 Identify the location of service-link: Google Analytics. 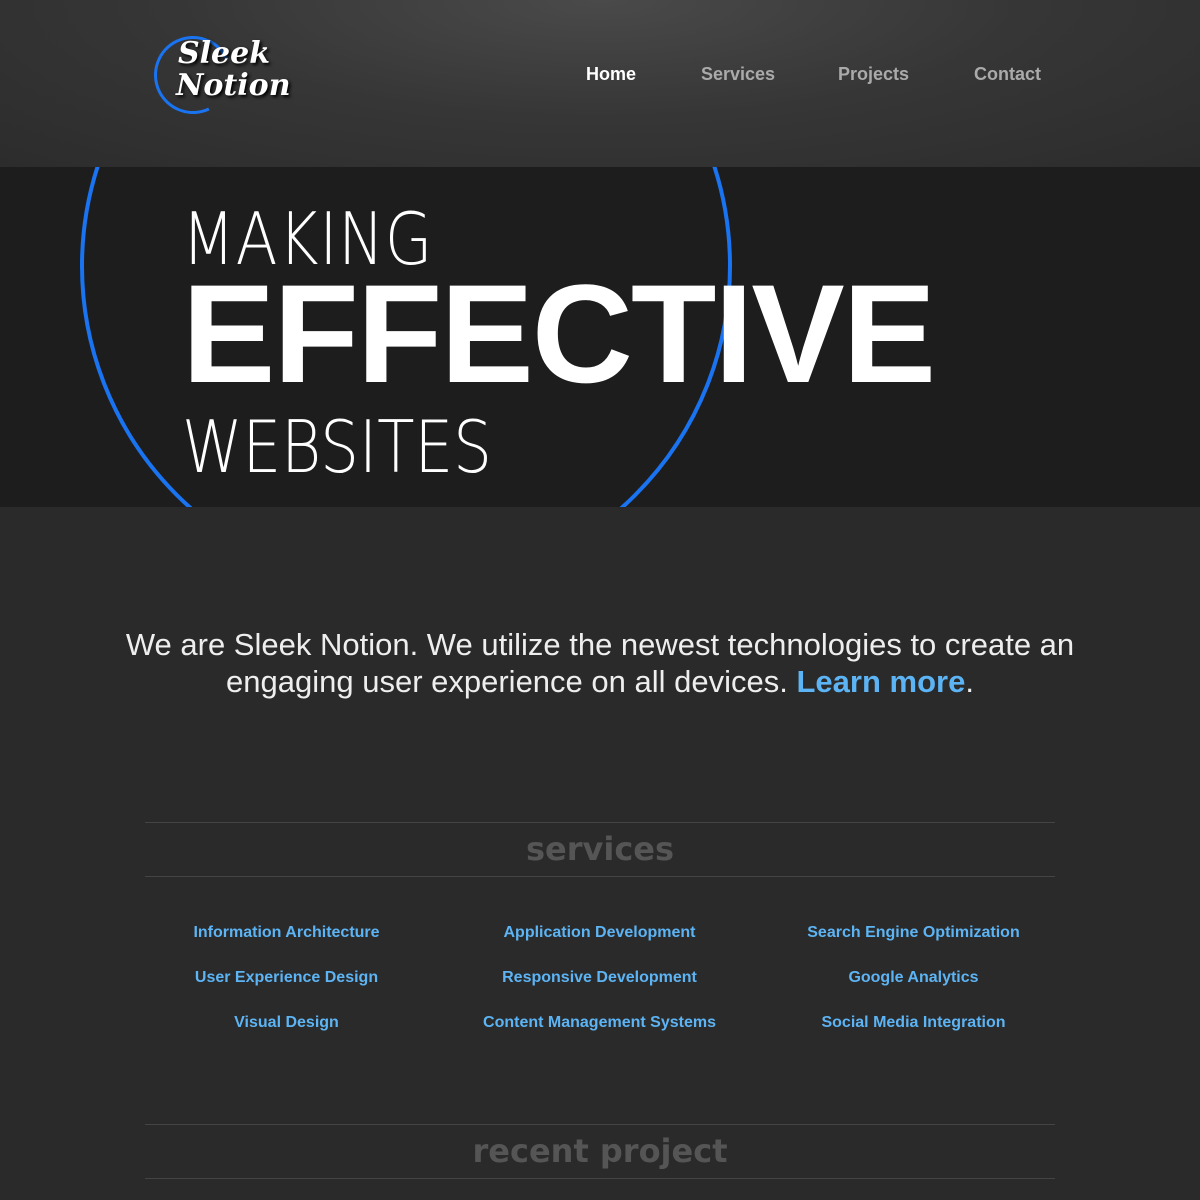
(913, 978).